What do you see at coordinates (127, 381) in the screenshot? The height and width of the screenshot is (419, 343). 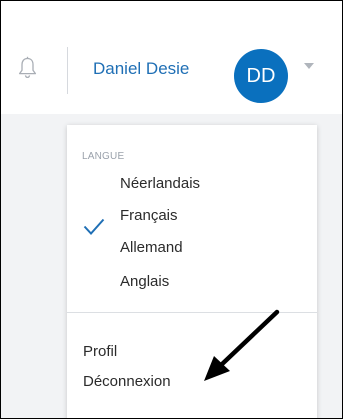 I see `logout-menu-item: Déconnexion` at bounding box center [127, 381].